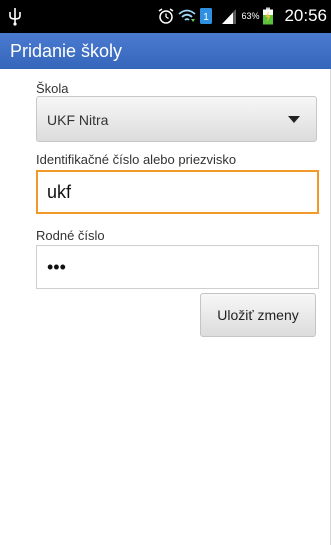 Image resolution: width=331 pixels, height=545 pixels. Describe the element at coordinates (78, 120) in the screenshot. I see `school-spinner-value: UKF Nitra` at that location.